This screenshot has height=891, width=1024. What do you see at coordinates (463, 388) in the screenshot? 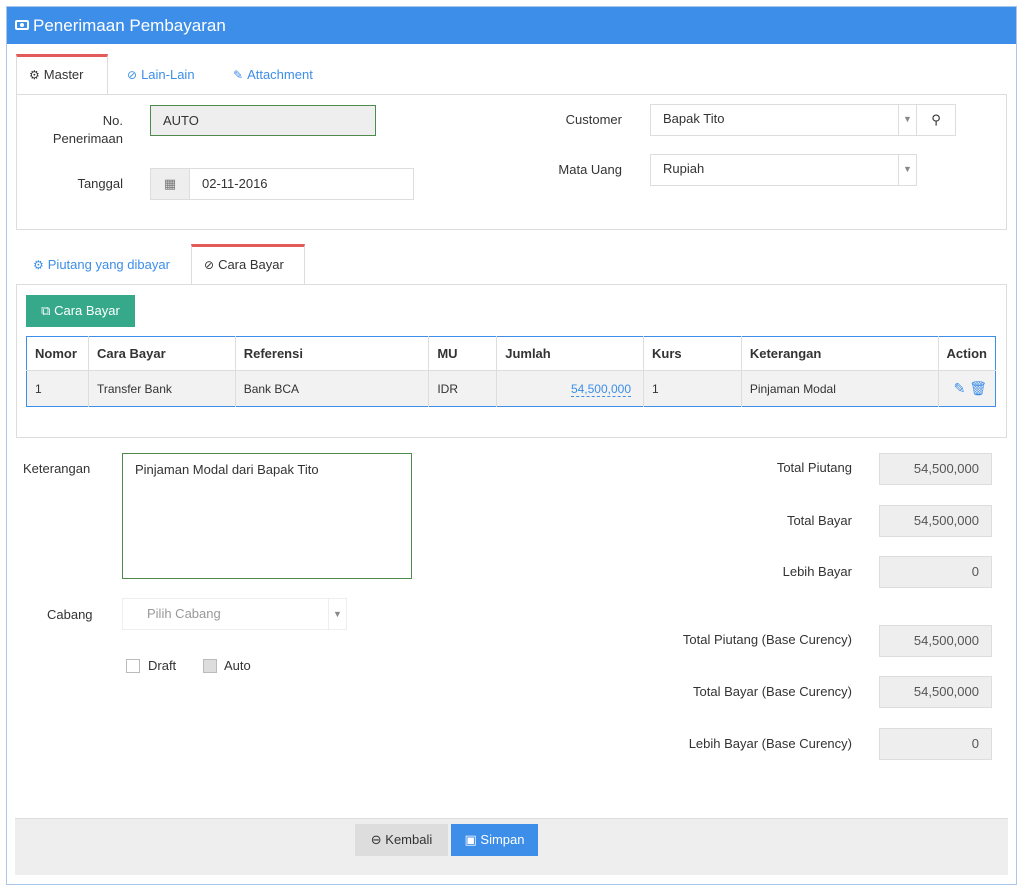
I see `cell-mu: IDR` at bounding box center [463, 388].